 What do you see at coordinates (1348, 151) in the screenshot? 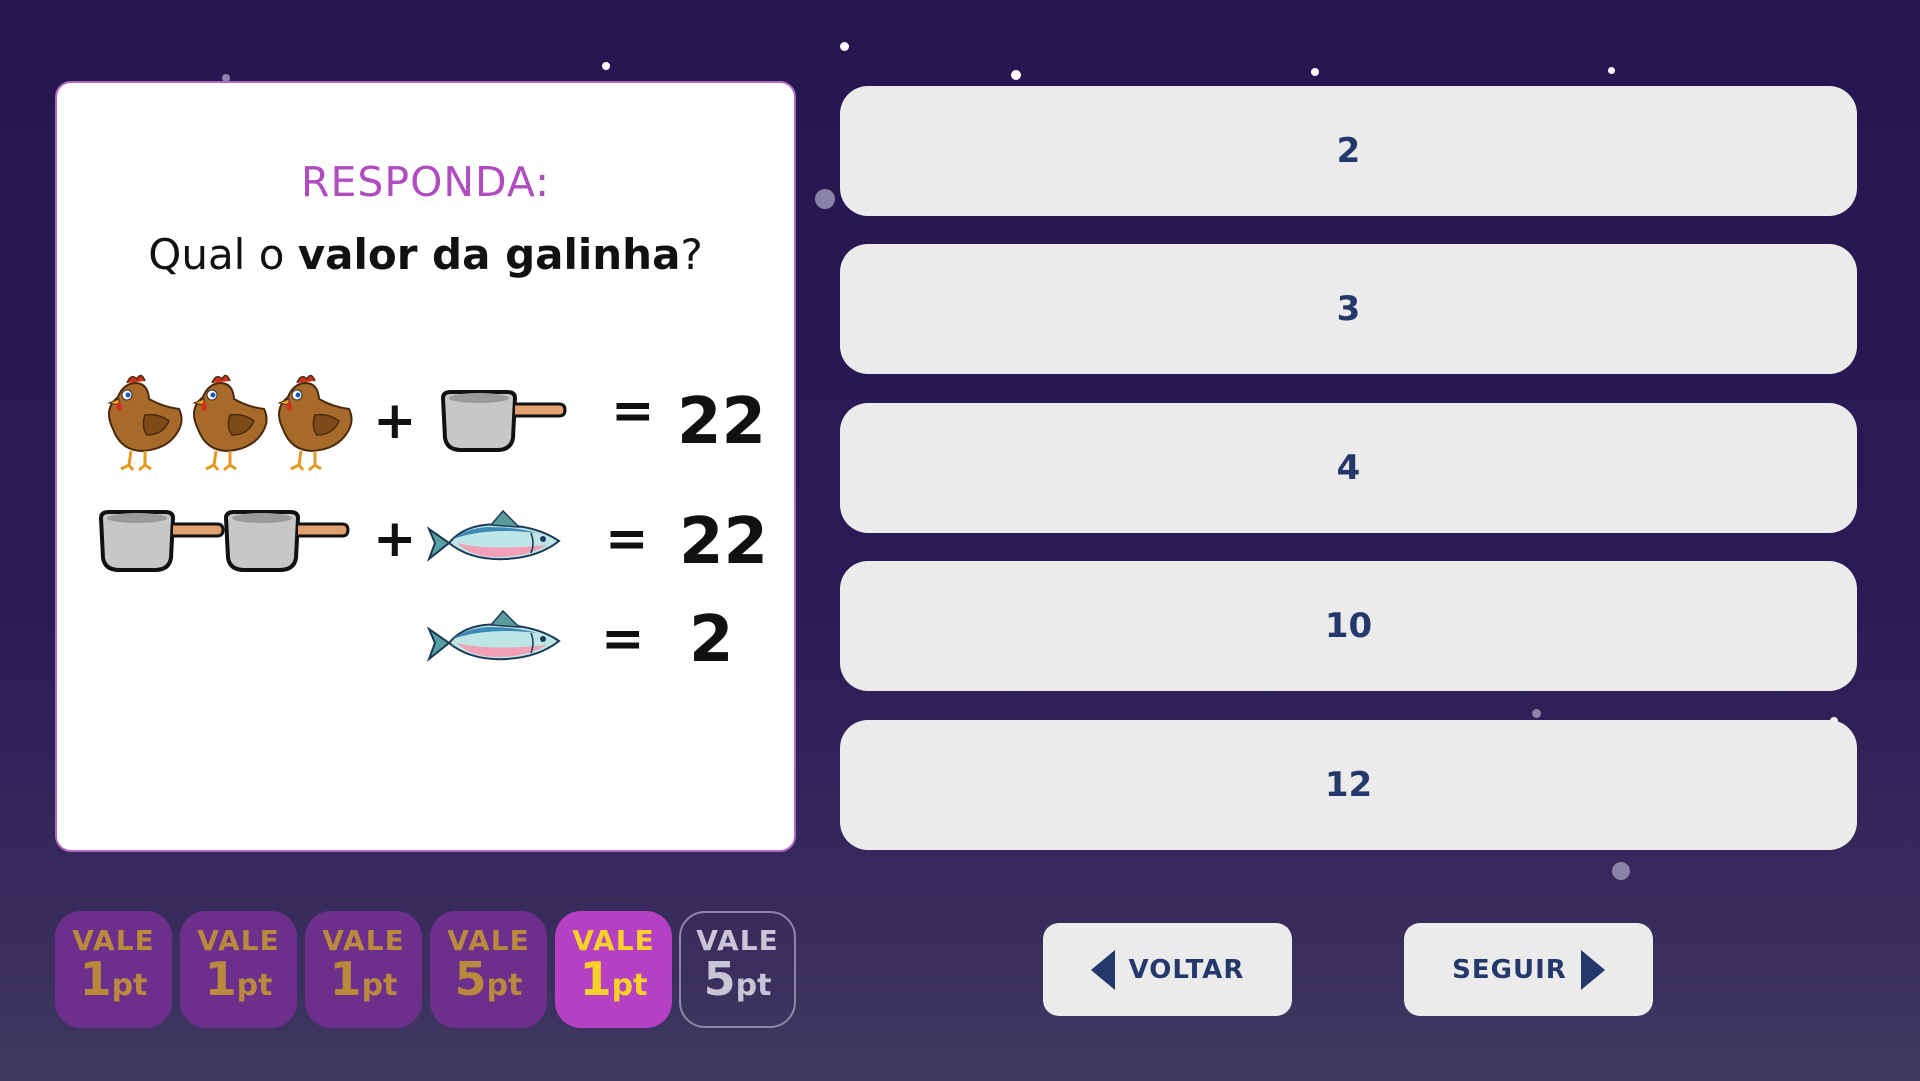
I see `answer-option-1: 2` at bounding box center [1348, 151].